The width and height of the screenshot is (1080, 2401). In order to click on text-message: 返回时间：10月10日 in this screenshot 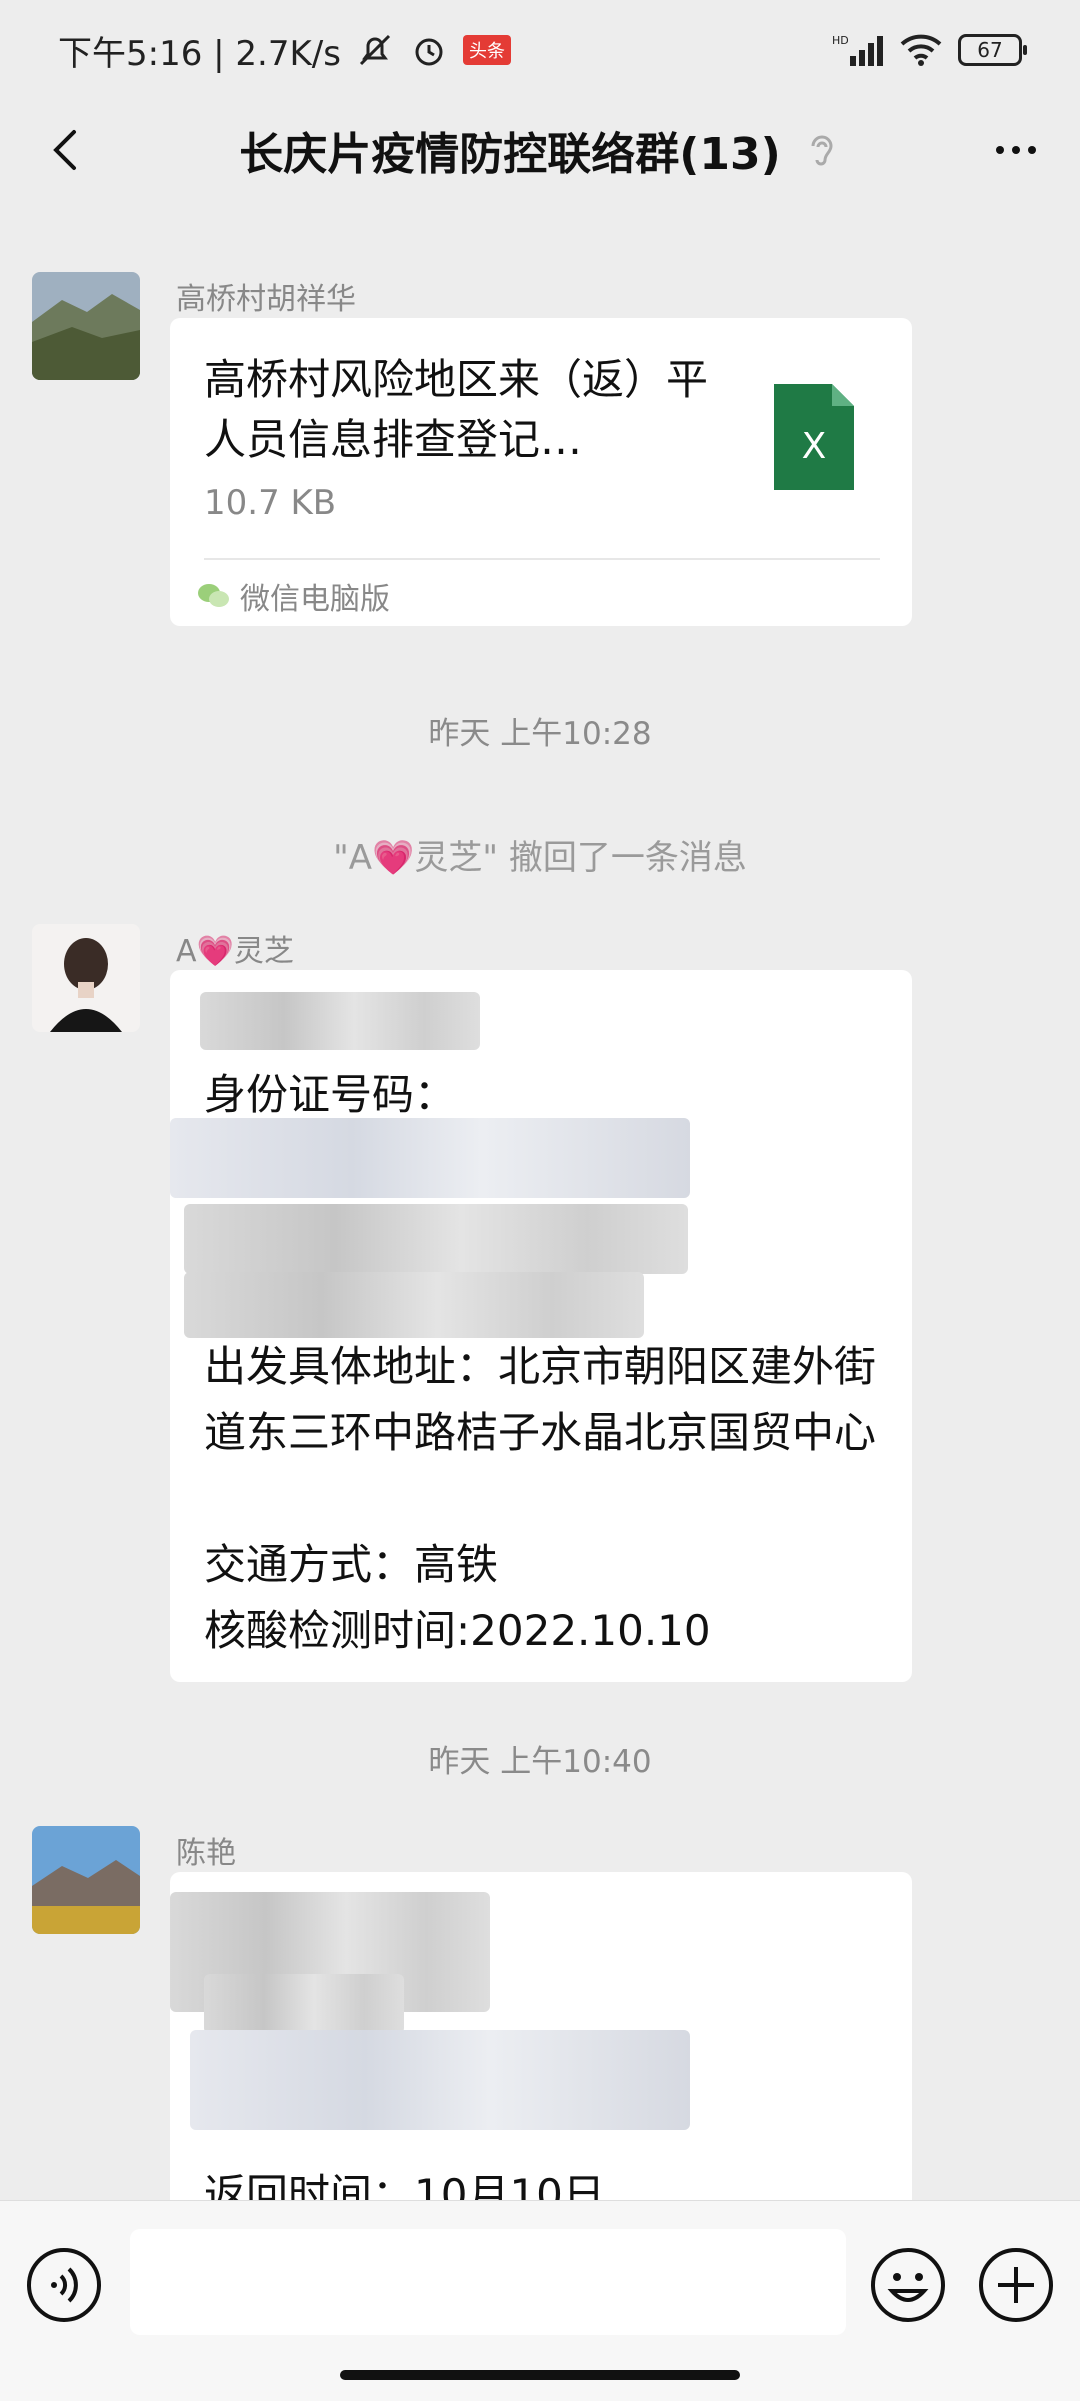, I will do `click(541, 2036)`.